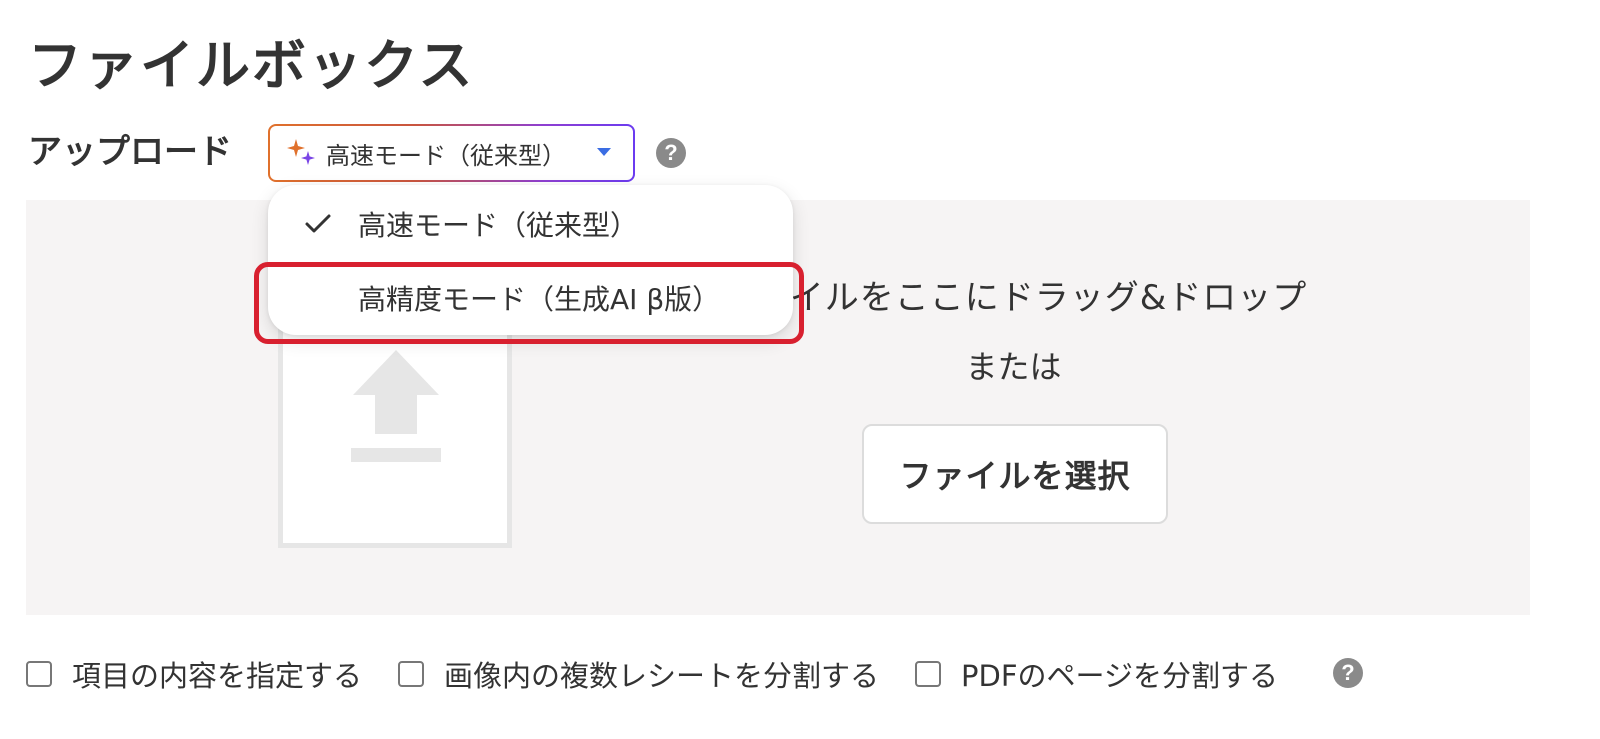  What do you see at coordinates (928, 674) in the screenshot?
I see `split-pdf-pages-checkbox` at bounding box center [928, 674].